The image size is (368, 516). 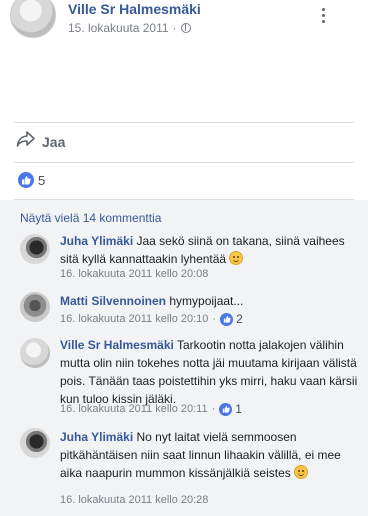 What do you see at coordinates (40, 141) in the screenshot?
I see `share-button: Jaa` at bounding box center [40, 141].